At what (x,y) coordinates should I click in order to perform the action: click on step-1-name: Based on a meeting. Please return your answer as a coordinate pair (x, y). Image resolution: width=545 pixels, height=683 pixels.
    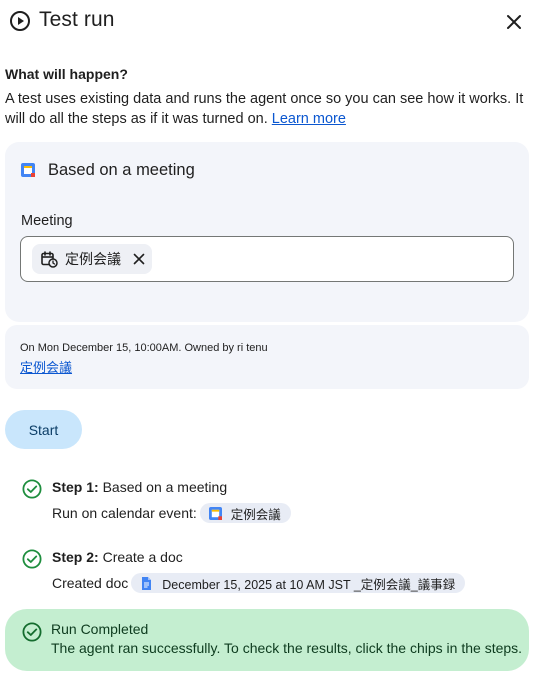
    Looking at the image, I should click on (163, 487).